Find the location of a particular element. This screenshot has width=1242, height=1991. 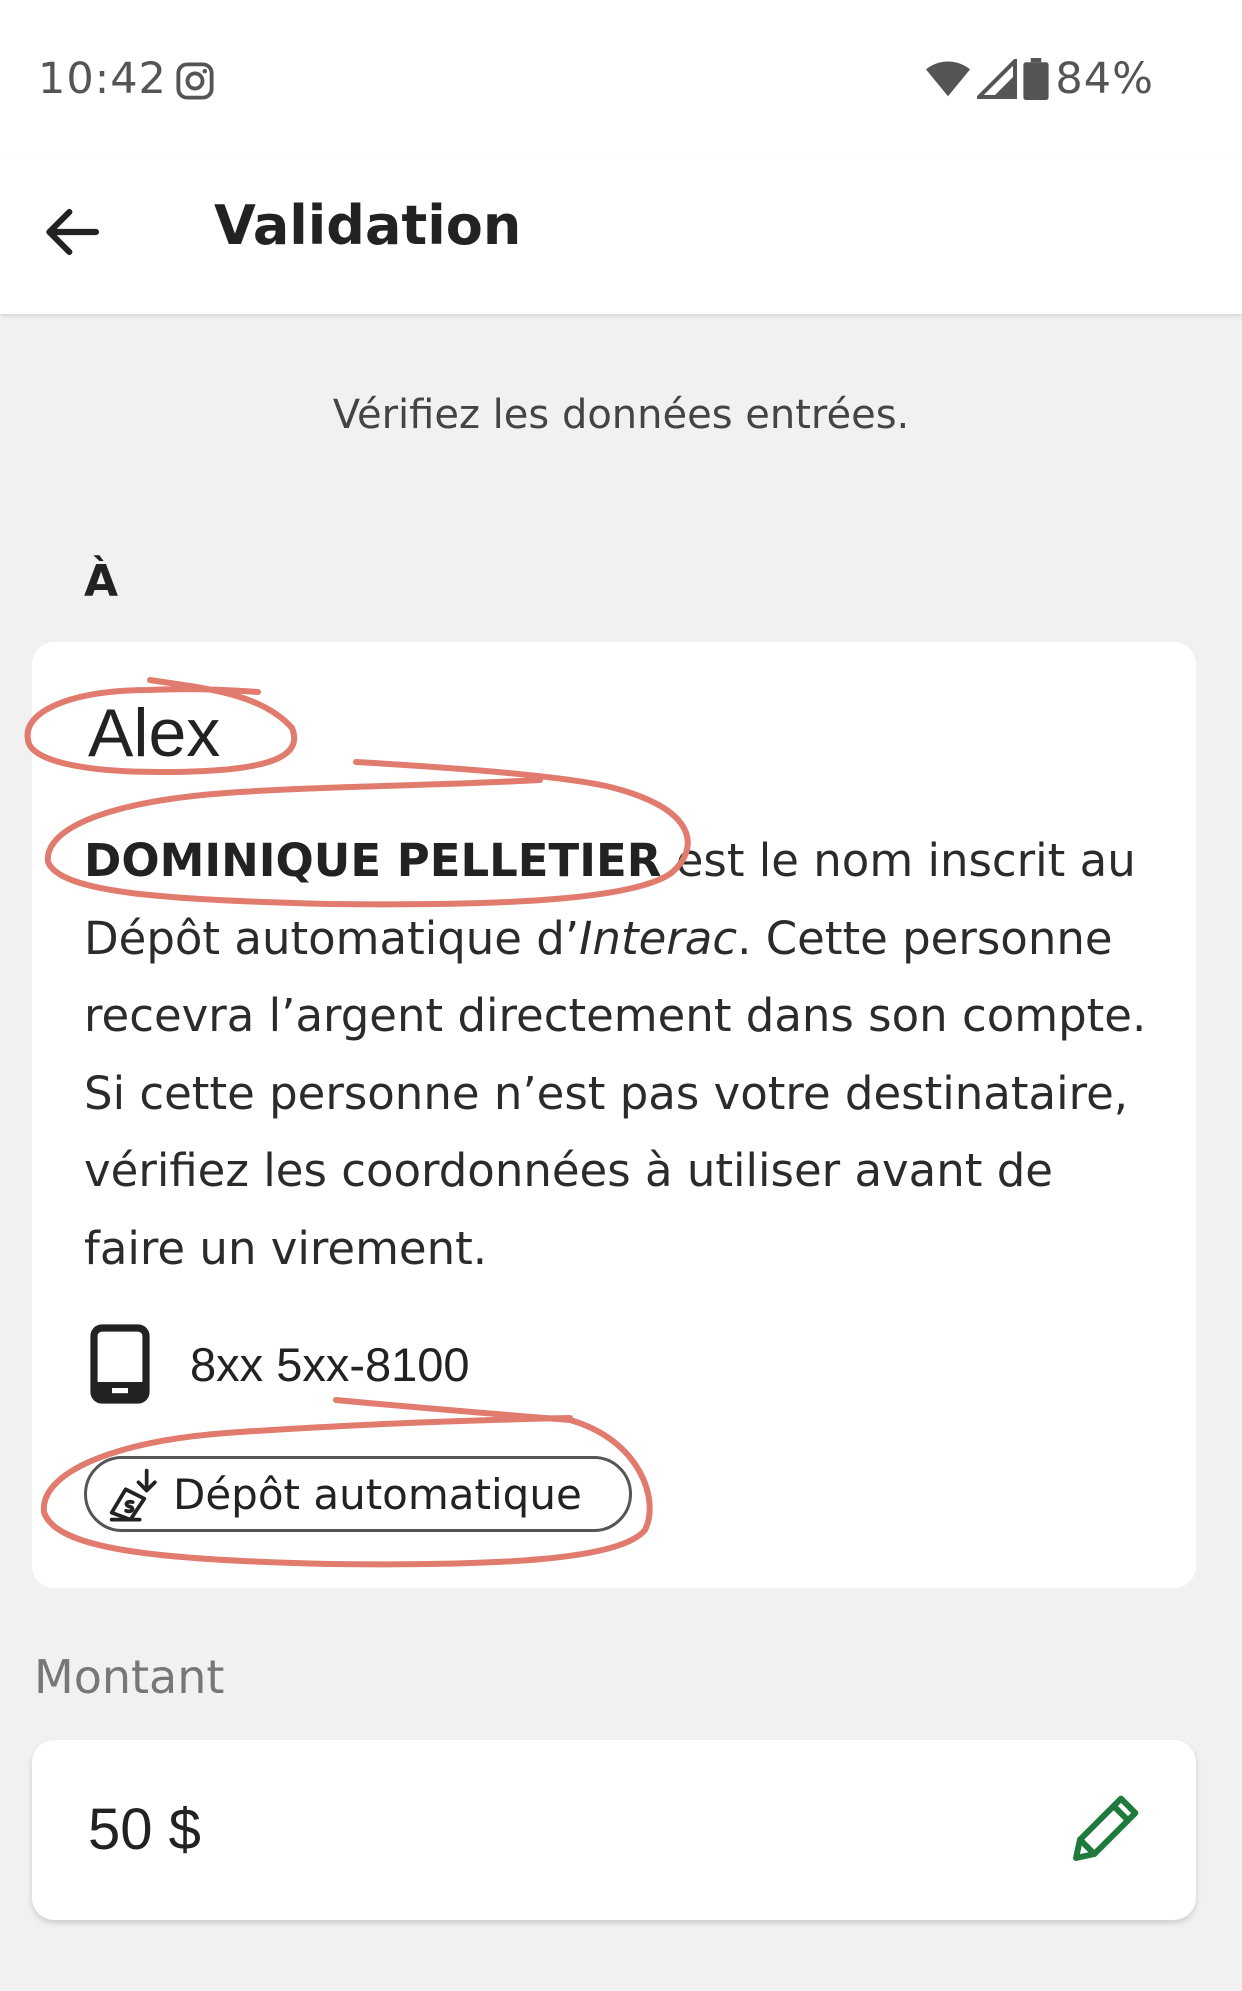

auto-deposit-chip: Dépôt automatique is located at coordinates (358, 1494).